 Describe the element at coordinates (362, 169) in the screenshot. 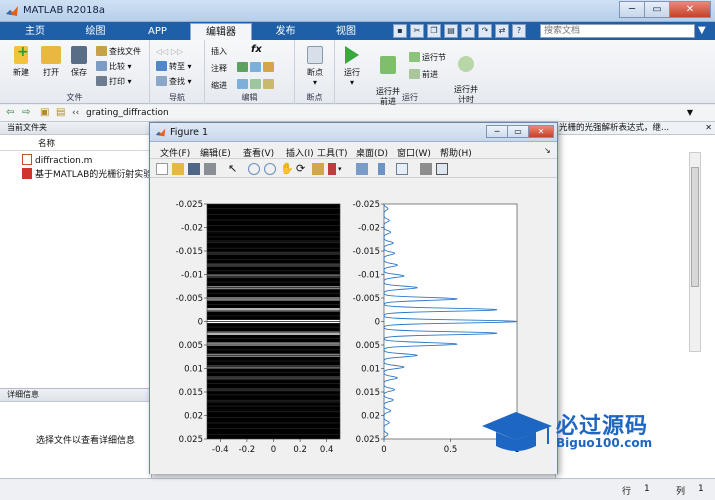

I see `link-plot-icon` at that location.